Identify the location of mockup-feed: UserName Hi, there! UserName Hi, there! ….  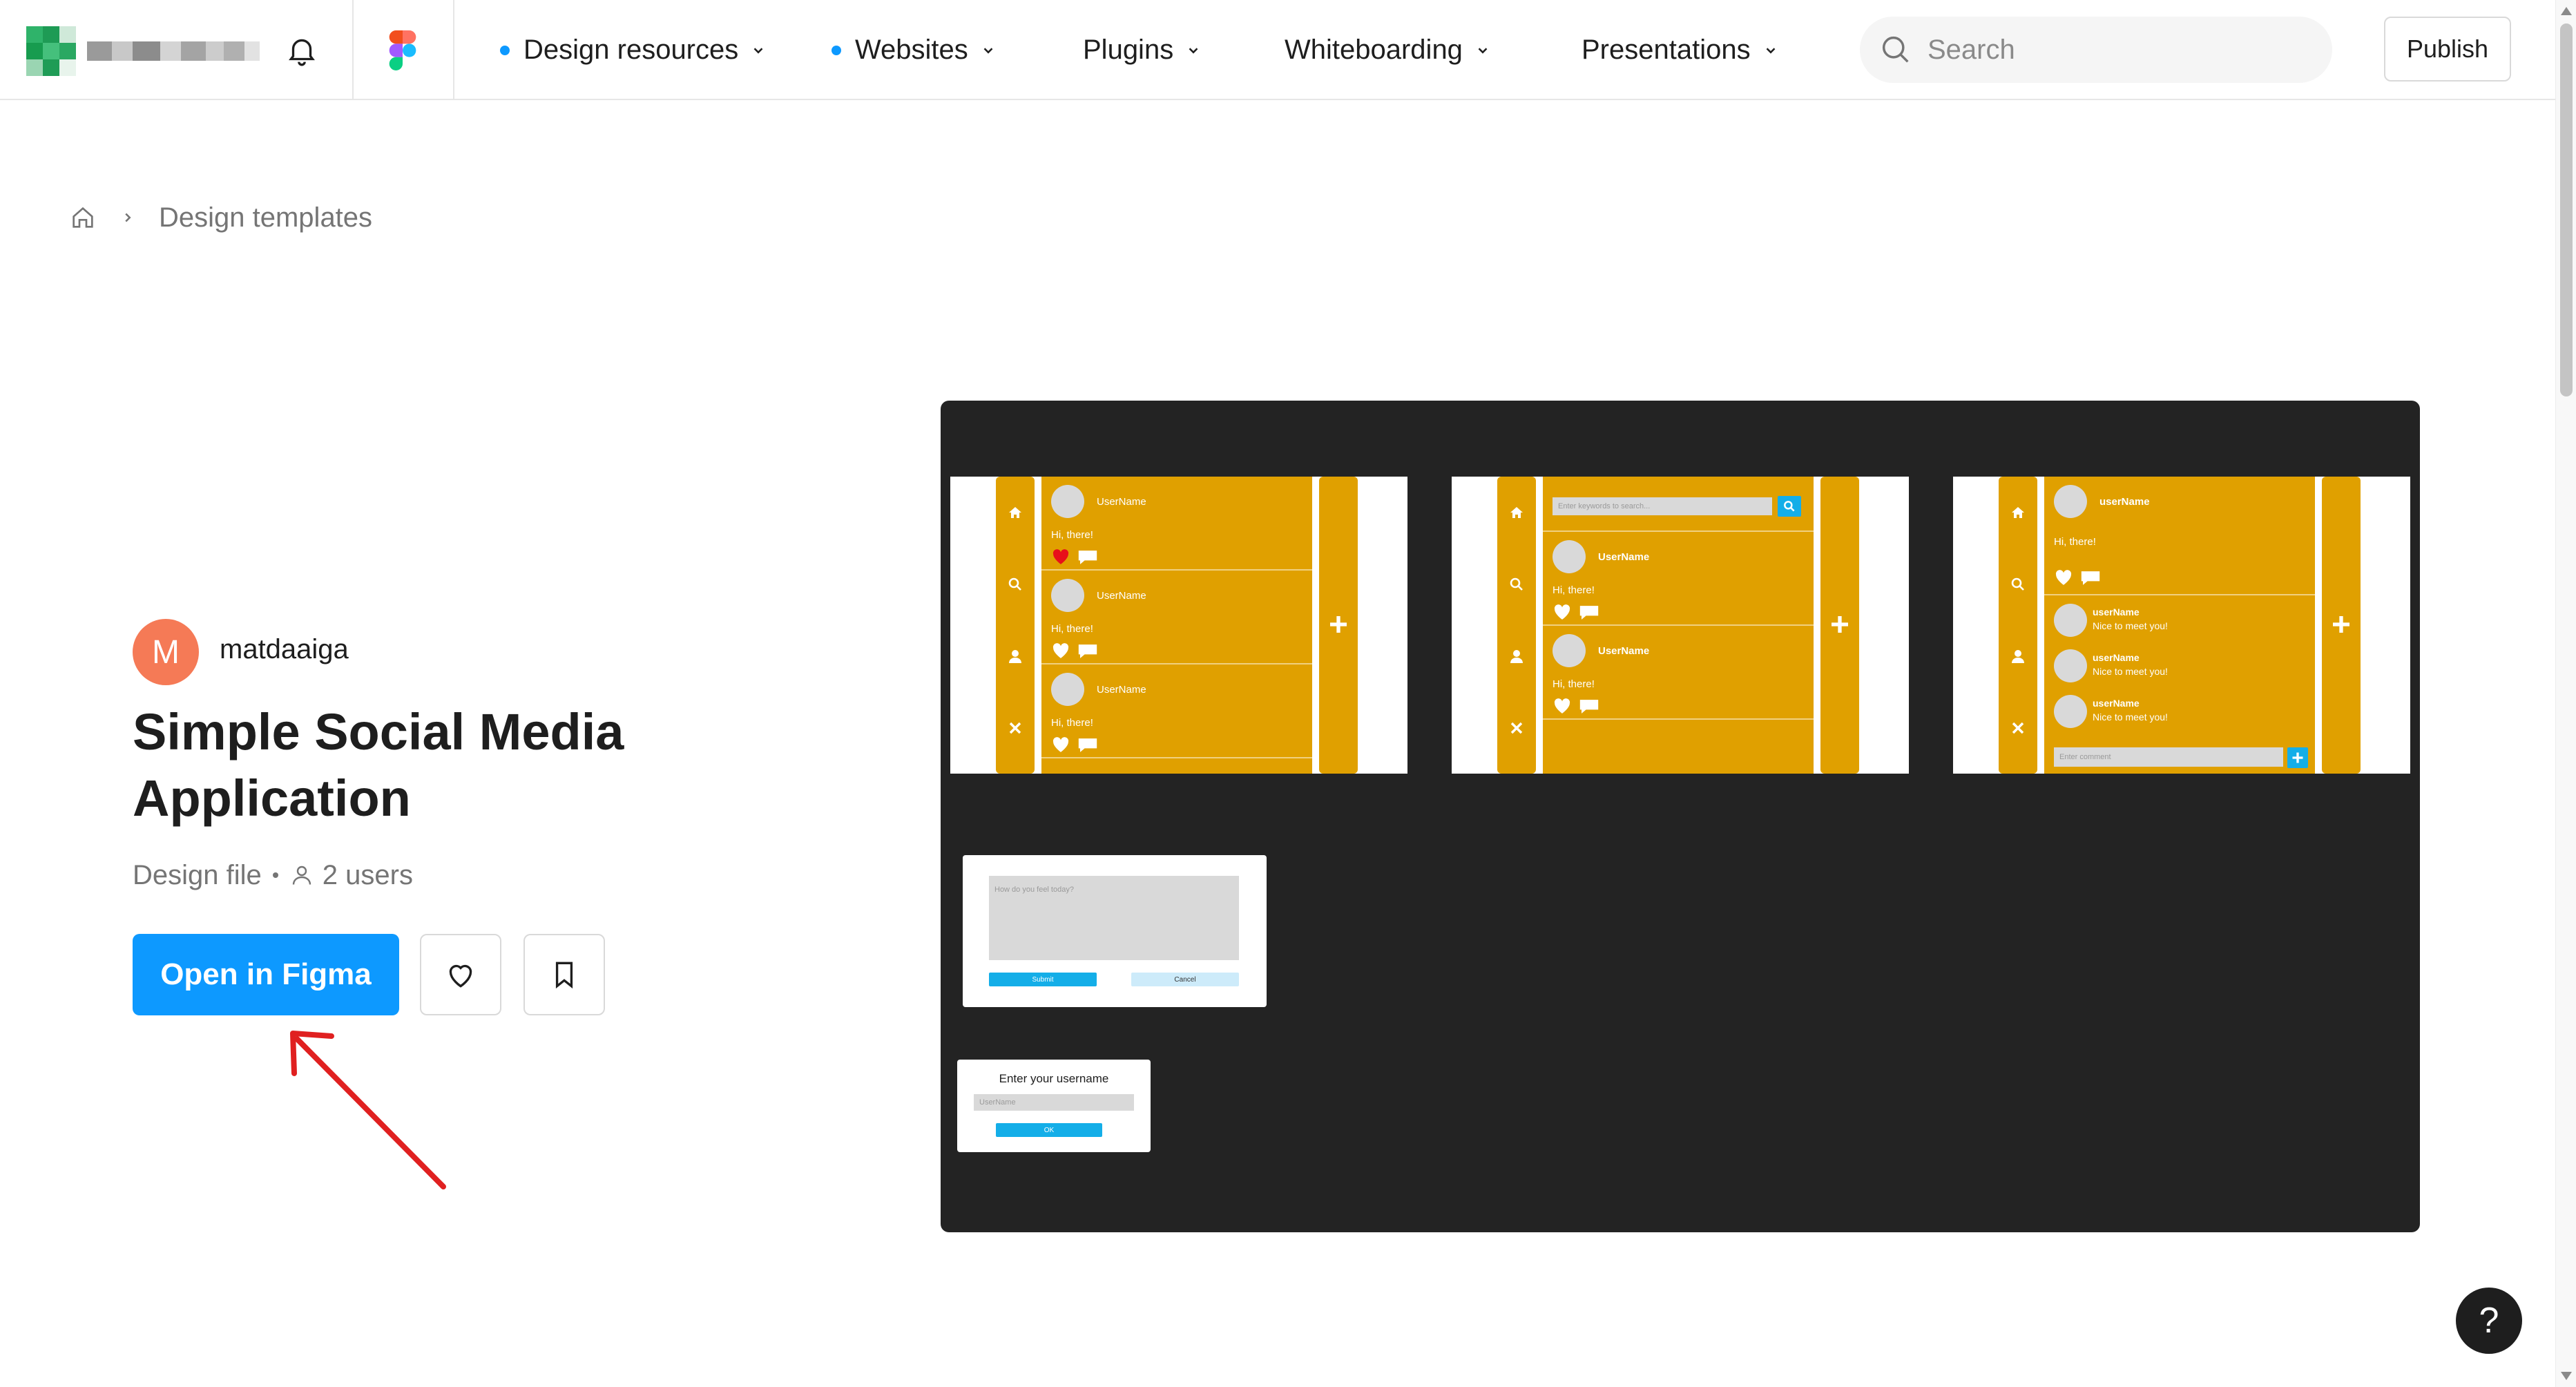
(1176, 625).